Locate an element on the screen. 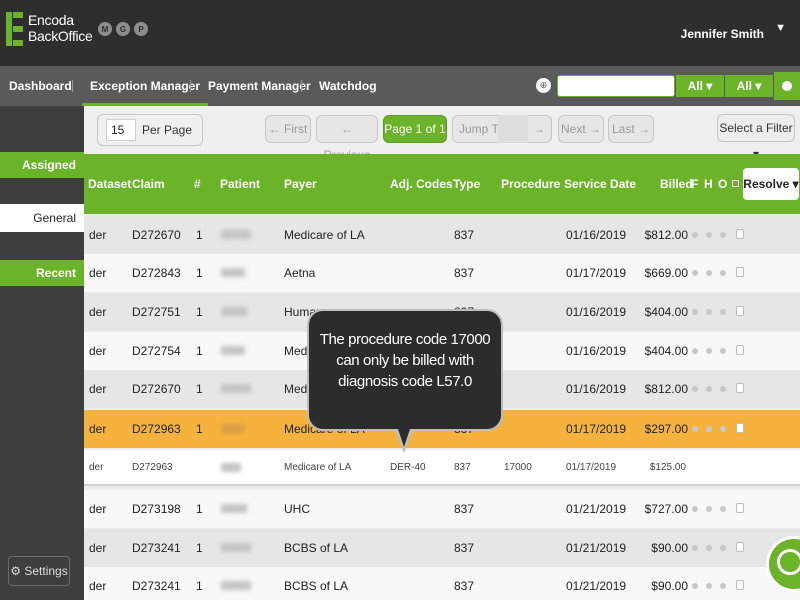 This screenshot has width=800, height=600. cell-procedure: 17000 is located at coordinates (518, 467).